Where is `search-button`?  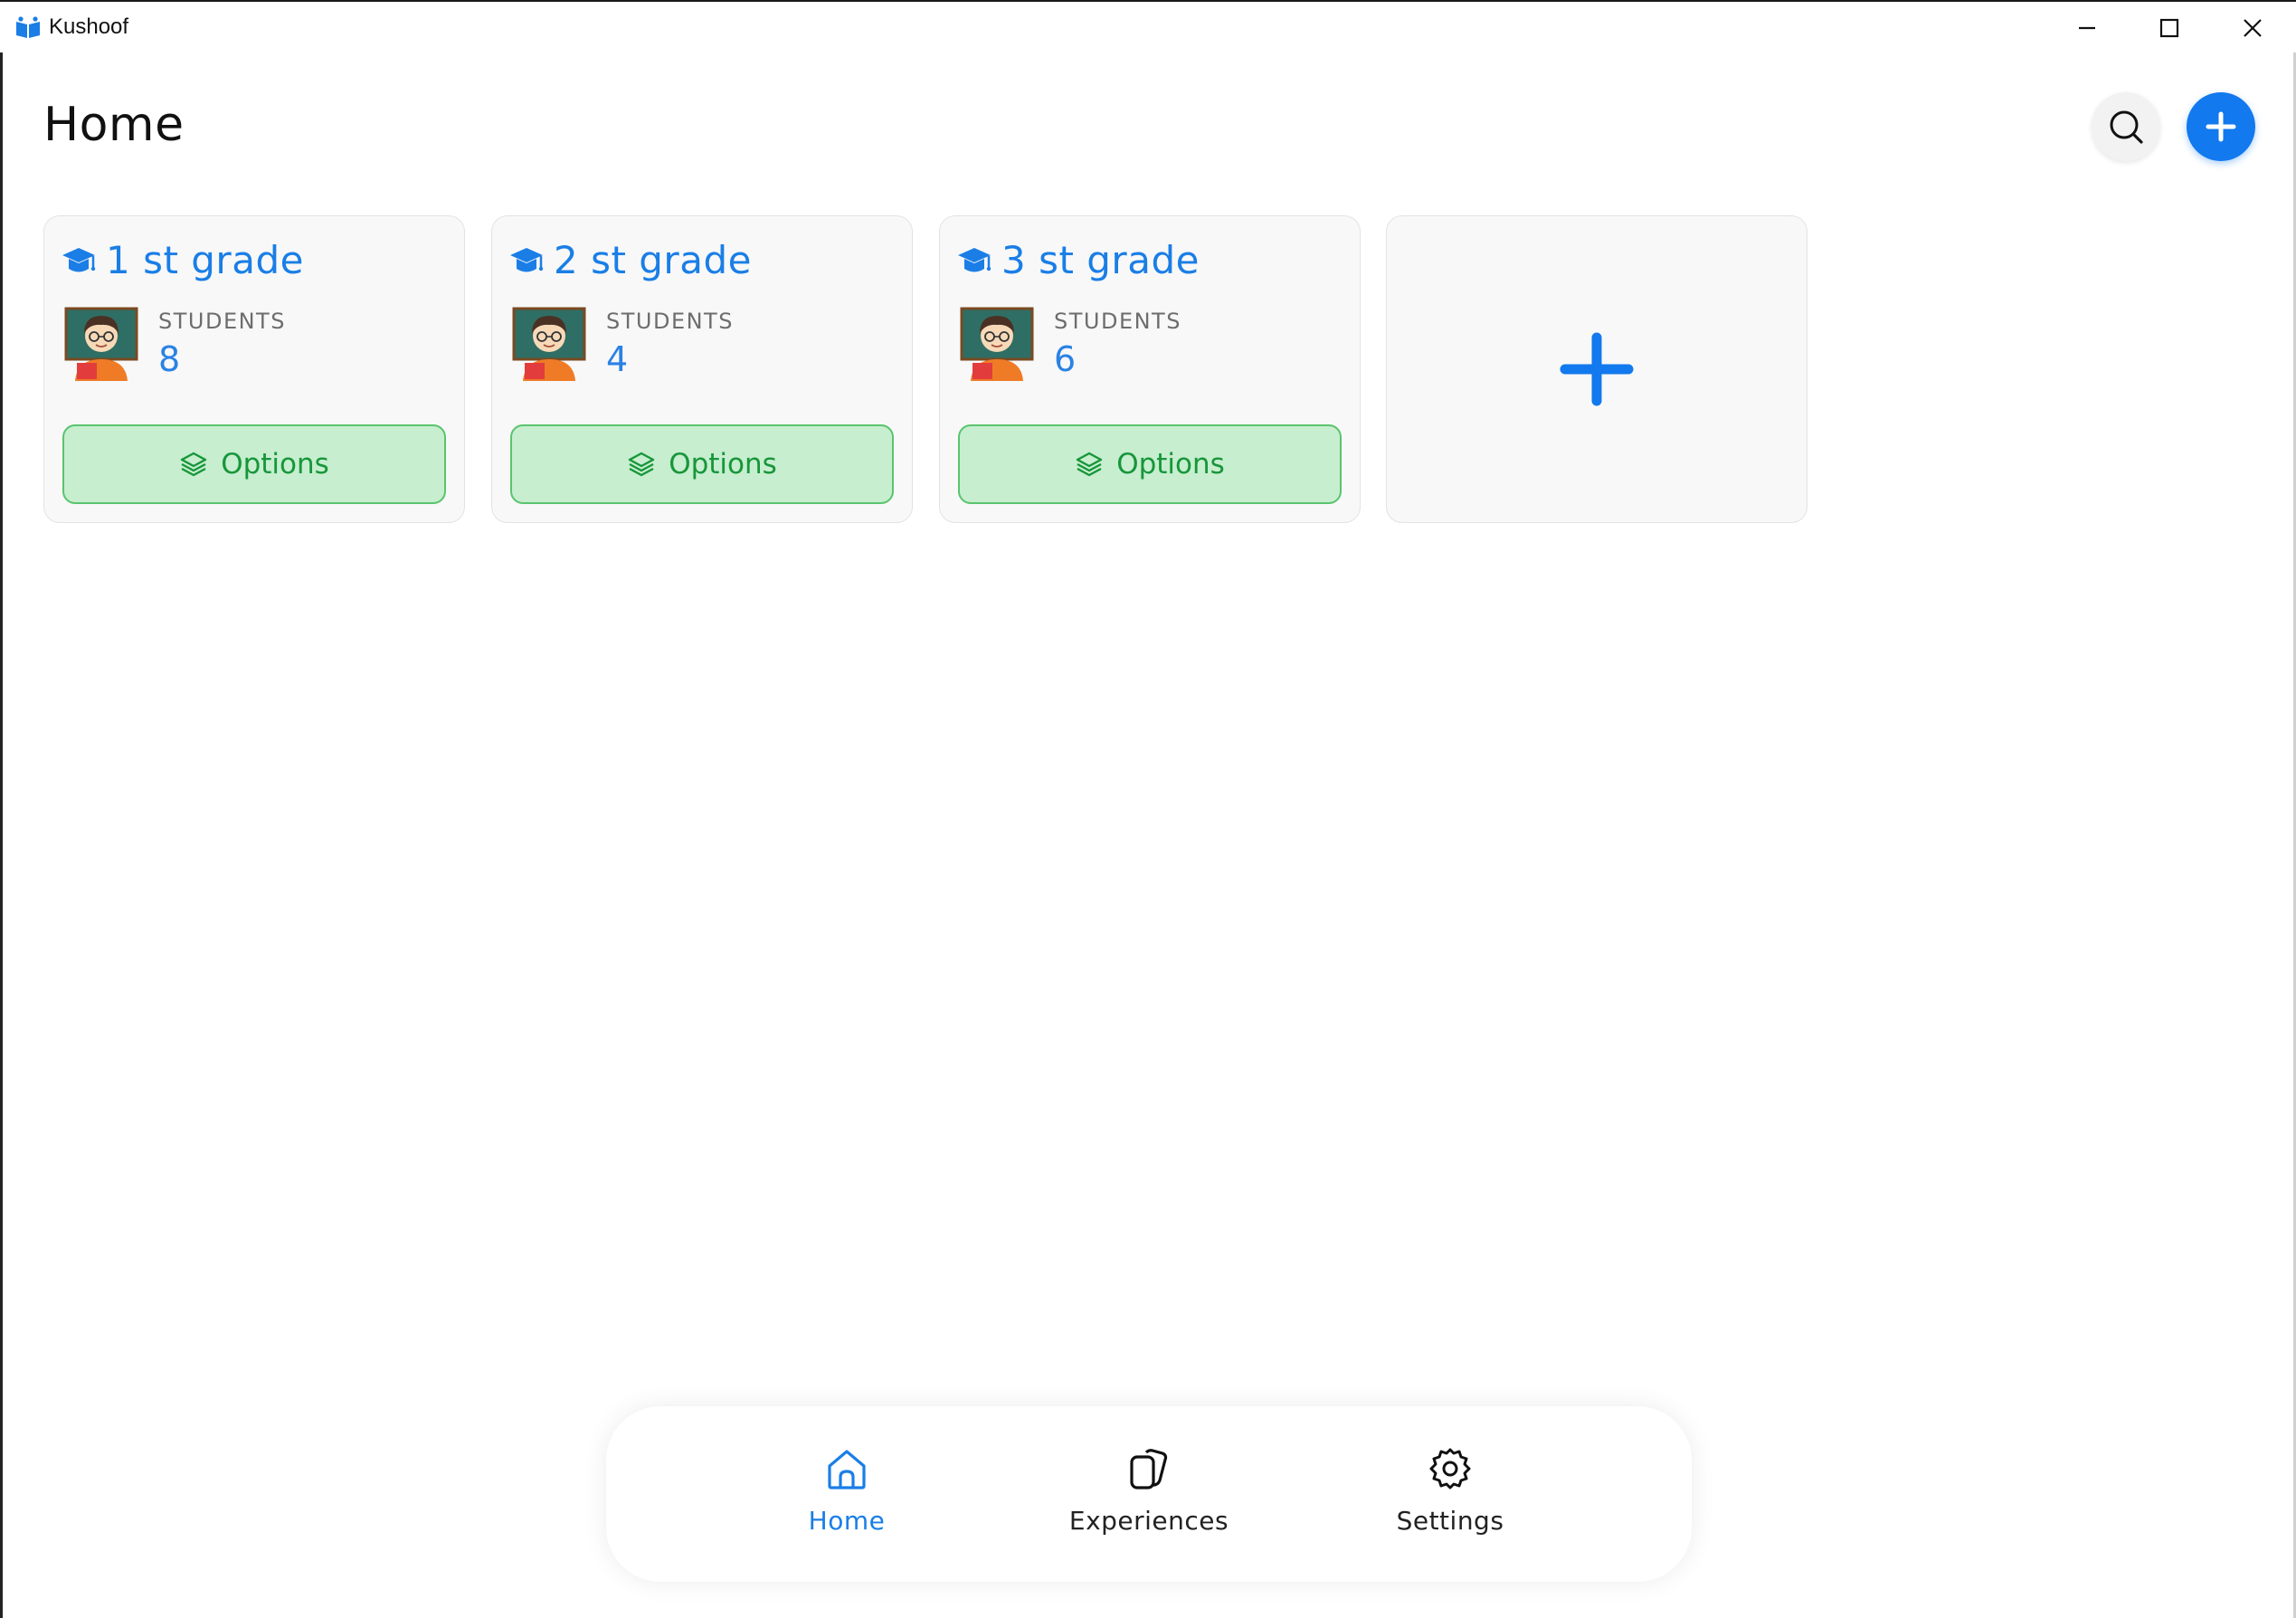
search-button is located at coordinates (2126, 126).